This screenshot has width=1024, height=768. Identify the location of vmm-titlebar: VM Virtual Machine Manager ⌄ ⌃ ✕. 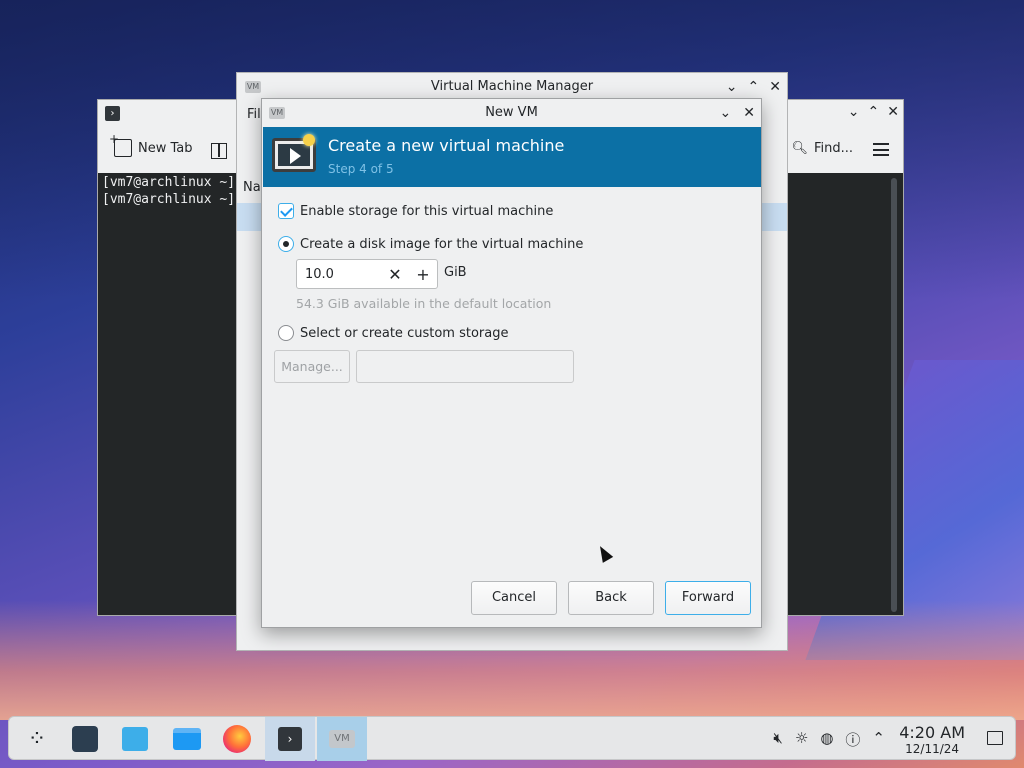
(512, 87).